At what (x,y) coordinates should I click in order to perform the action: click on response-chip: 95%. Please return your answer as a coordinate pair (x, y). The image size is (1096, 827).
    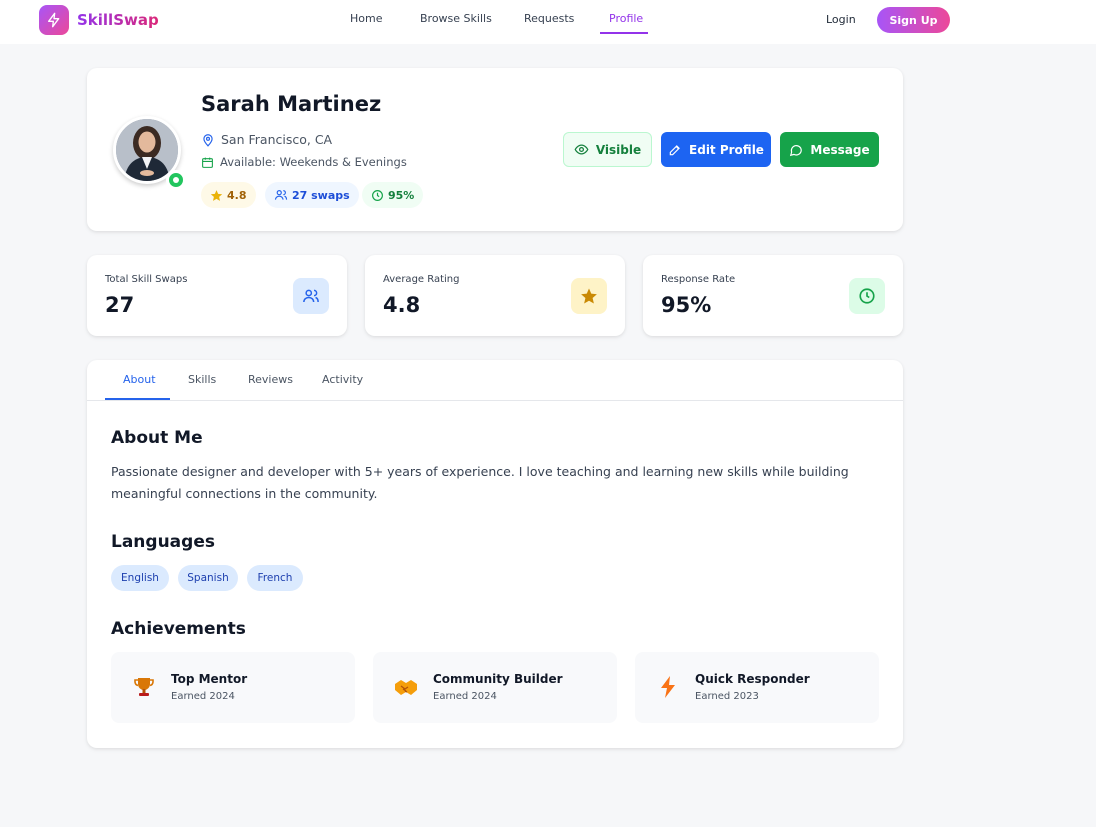
    Looking at the image, I should click on (393, 195).